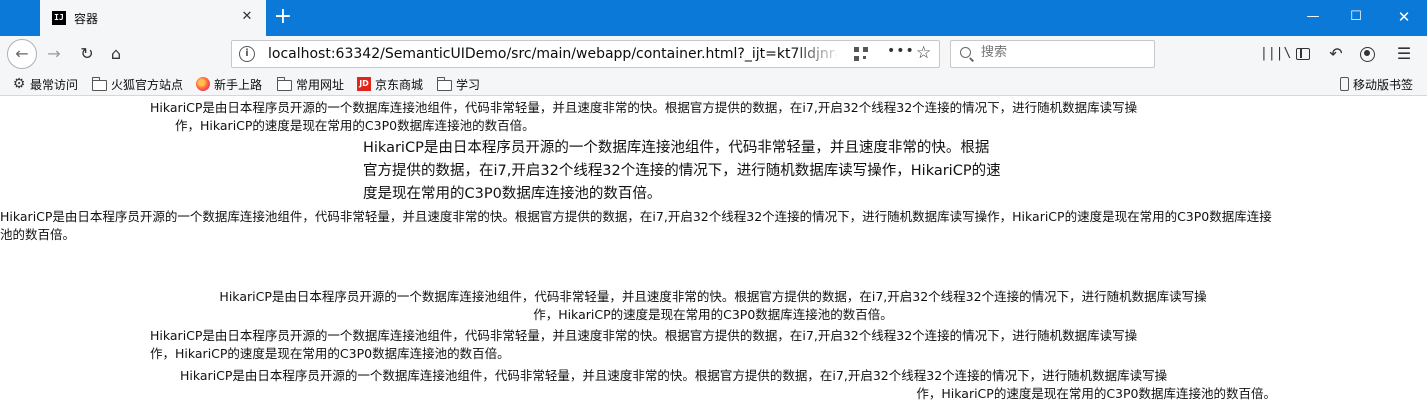 This screenshot has height=413, width=1427. Describe the element at coordinates (59, 18) in the screenshot. I see `intellij-favicon-icon: IJ` at that location.